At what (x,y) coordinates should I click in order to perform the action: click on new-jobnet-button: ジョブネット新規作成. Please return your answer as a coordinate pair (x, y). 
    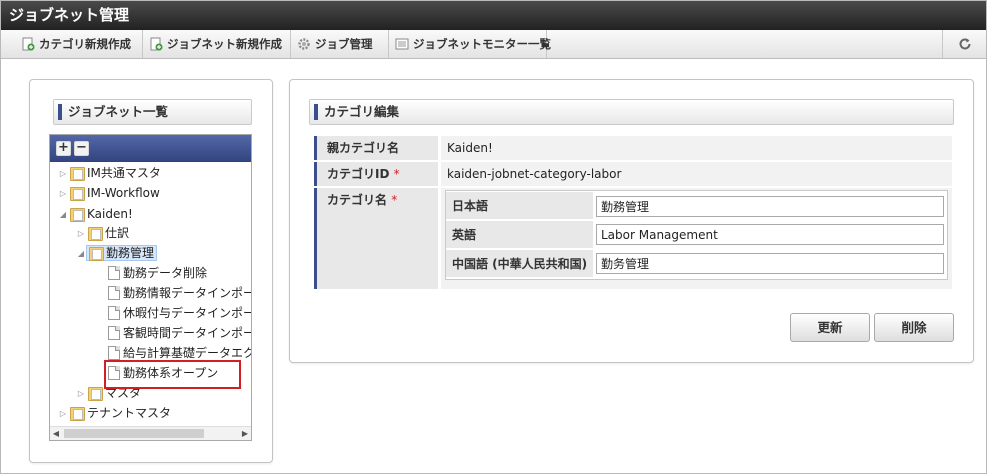
    Looking at the image, I should click on (217, 44).